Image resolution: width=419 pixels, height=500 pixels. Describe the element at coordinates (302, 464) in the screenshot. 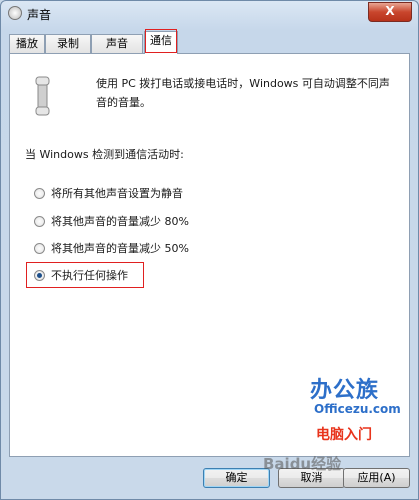

I see `baidu-watermark: Baidu经验` at that location.